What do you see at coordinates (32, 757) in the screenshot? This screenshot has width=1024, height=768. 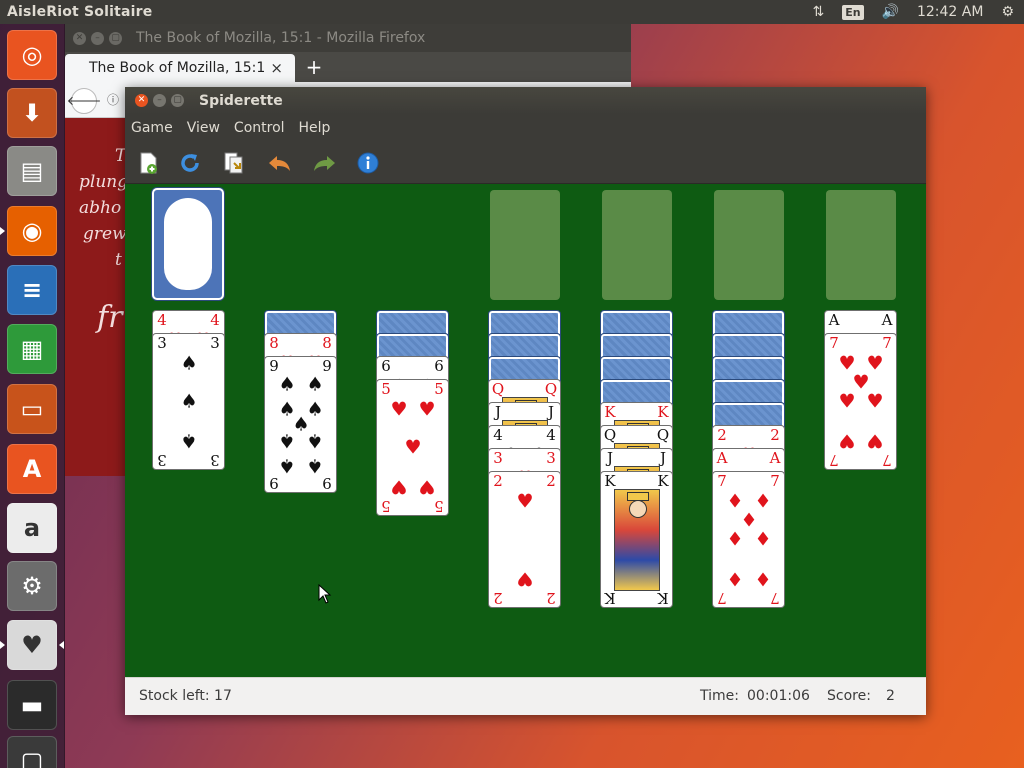 I see `trash-icon: ▢` at bounding box center [32, 757].